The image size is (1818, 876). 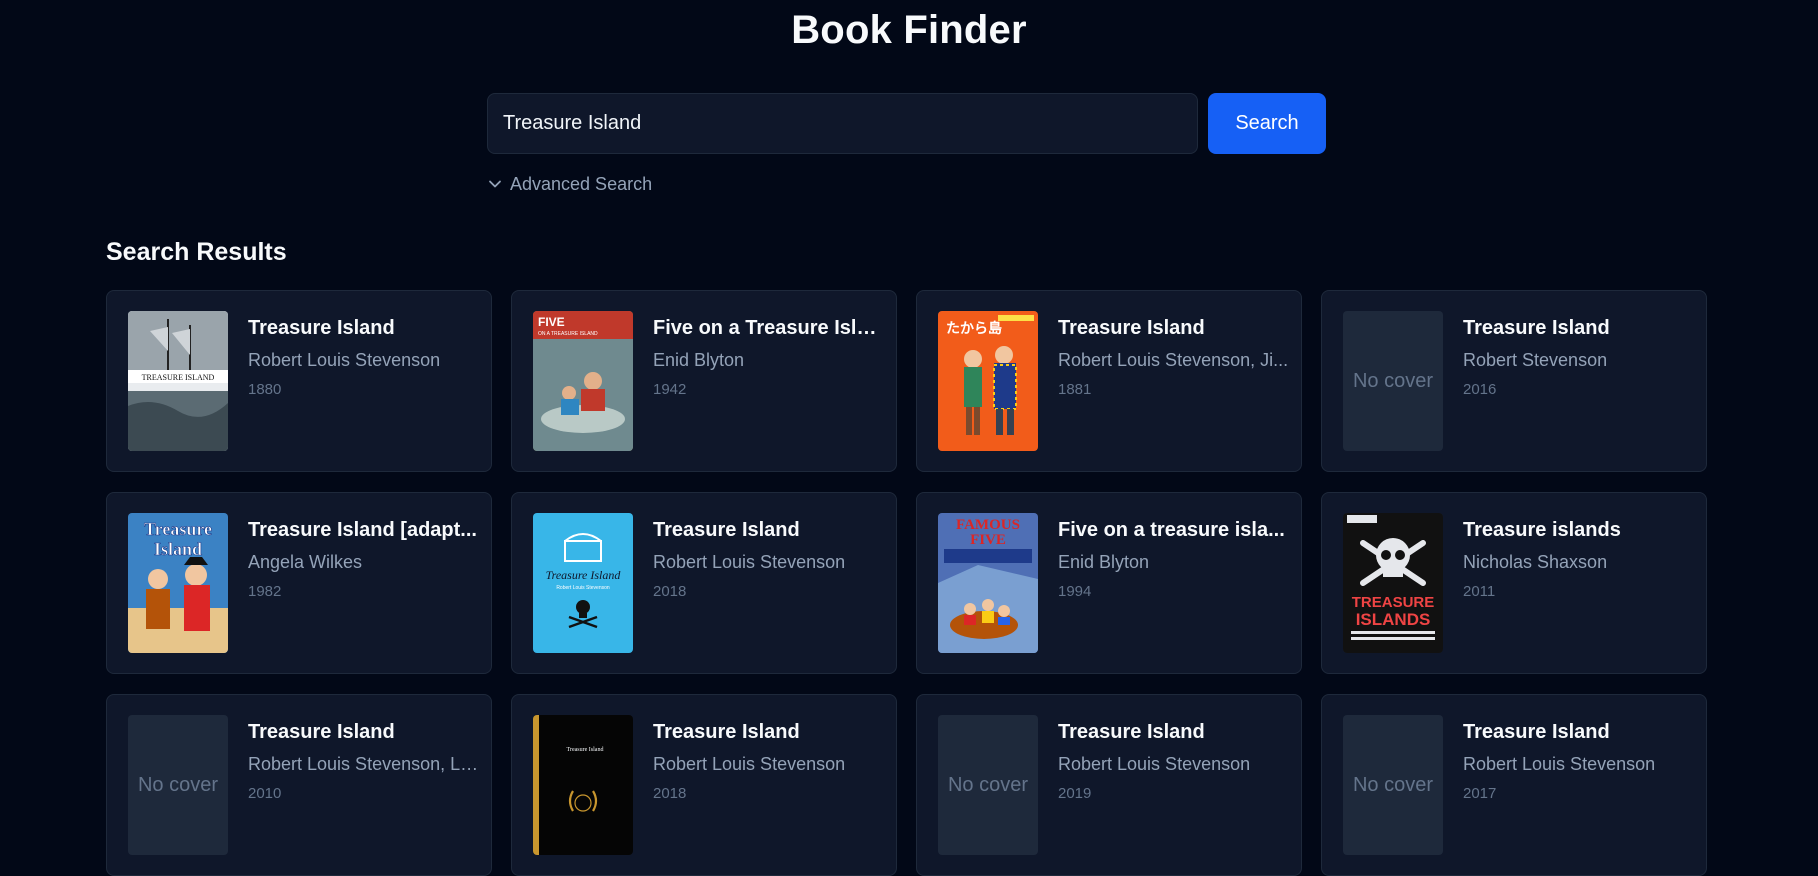 I want to click on svg-text: Treasure, so click(x=178, y=529).